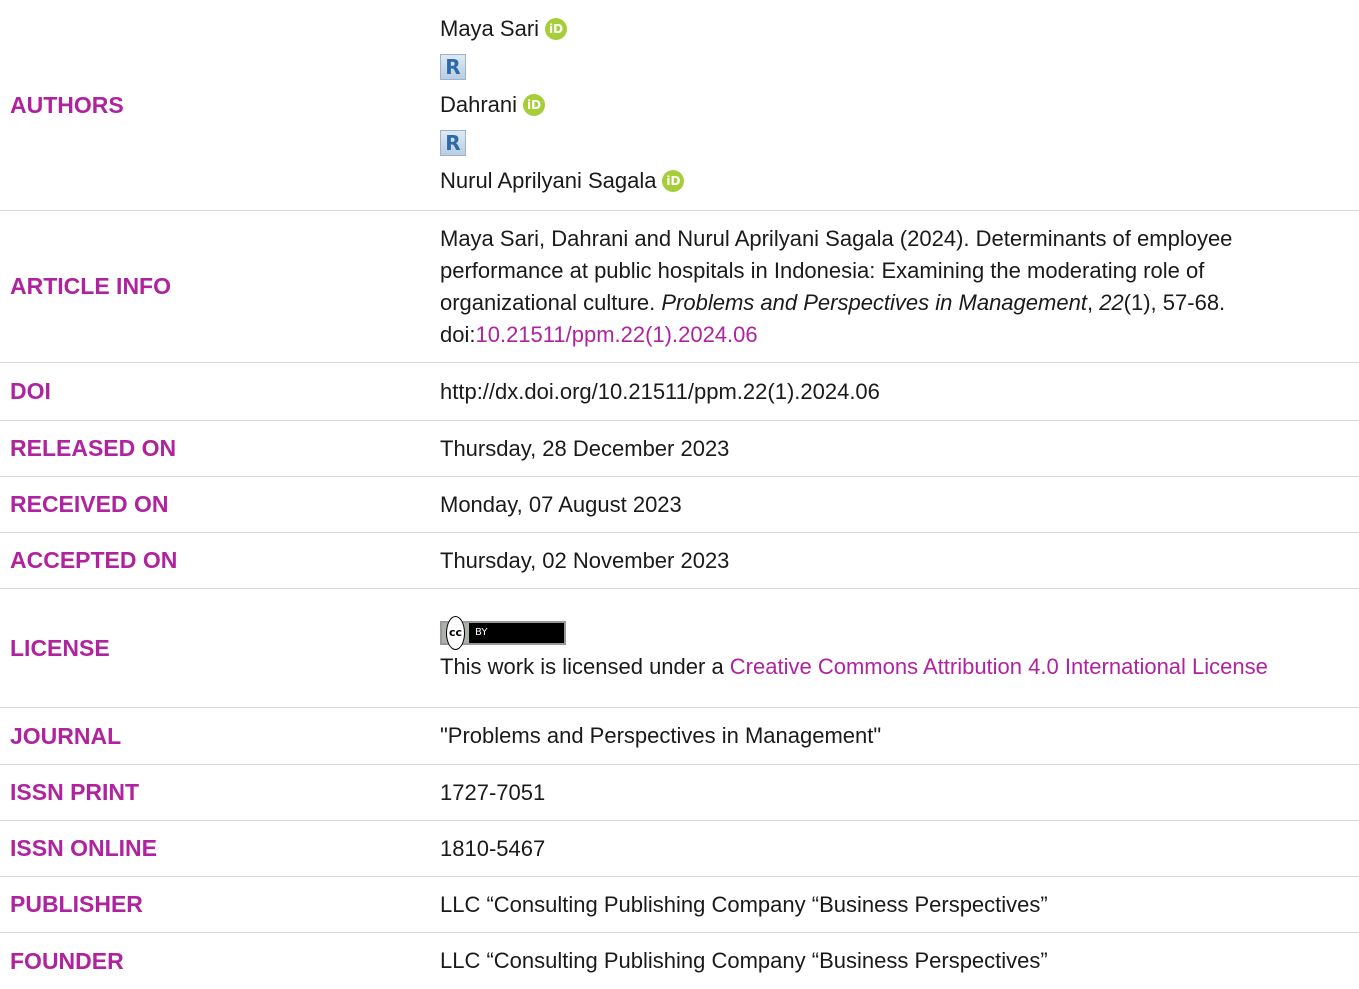 This screenshot has height=989, width=1359. Describe the element at coordinates (75, 792) in the screenshot. I see `issn-print-label: ISSN PRINT` at that location.